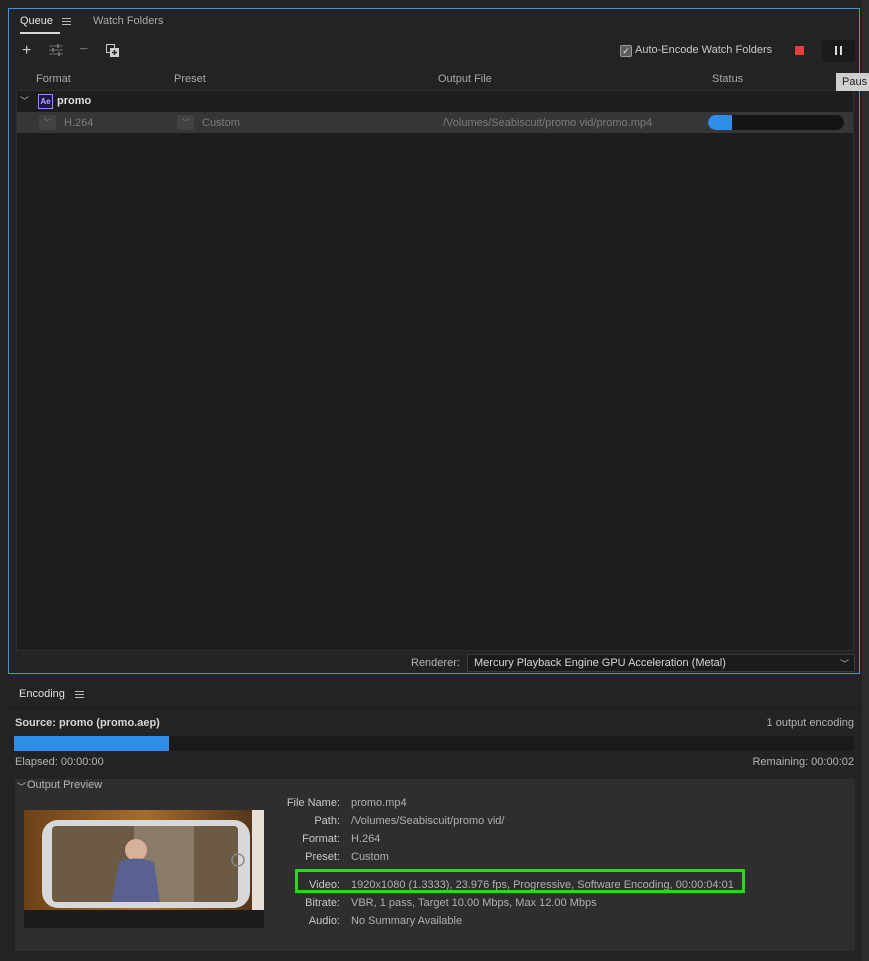 The height and width of the screenshot is (961, 869). What do you see at coordinates (799, 50) in the screenshot?
I see `stop-queue-button` at bounding box center [799, 50].